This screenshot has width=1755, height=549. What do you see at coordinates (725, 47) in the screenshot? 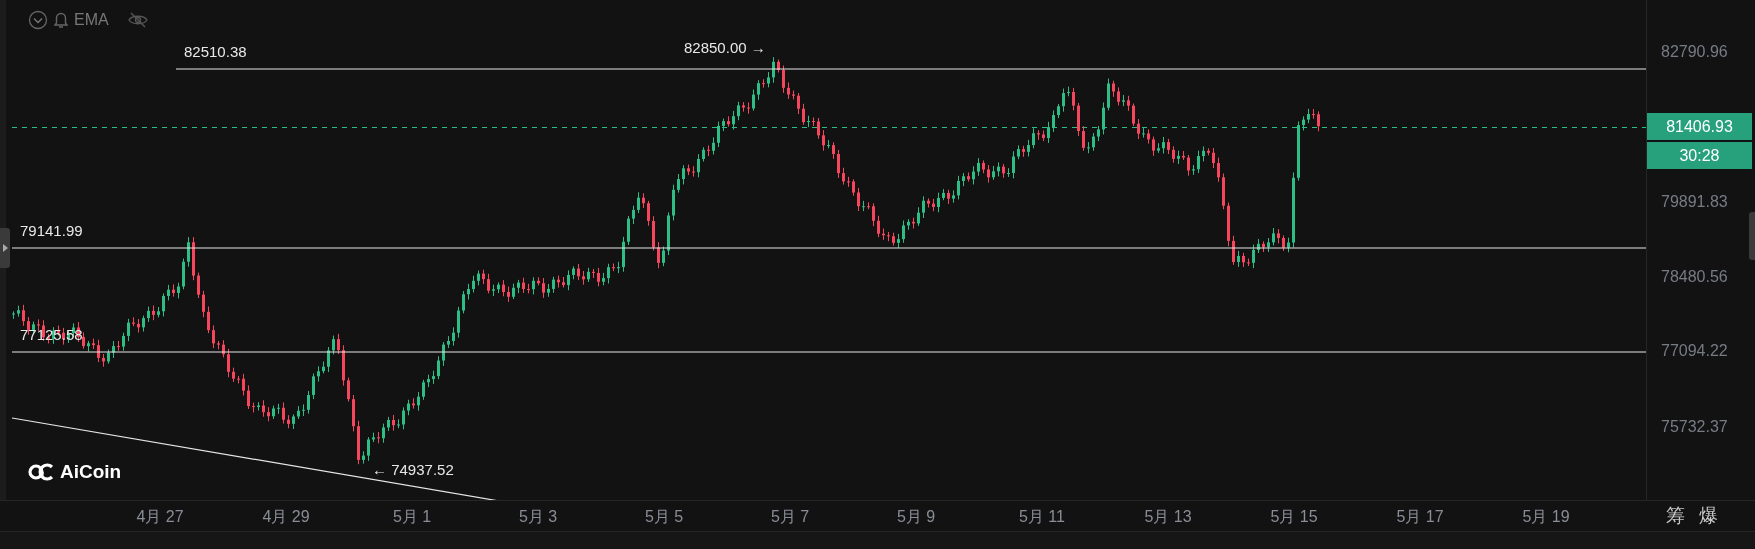
I see `high-price-label: 82850.00 →` at bounding box center [725, 47].